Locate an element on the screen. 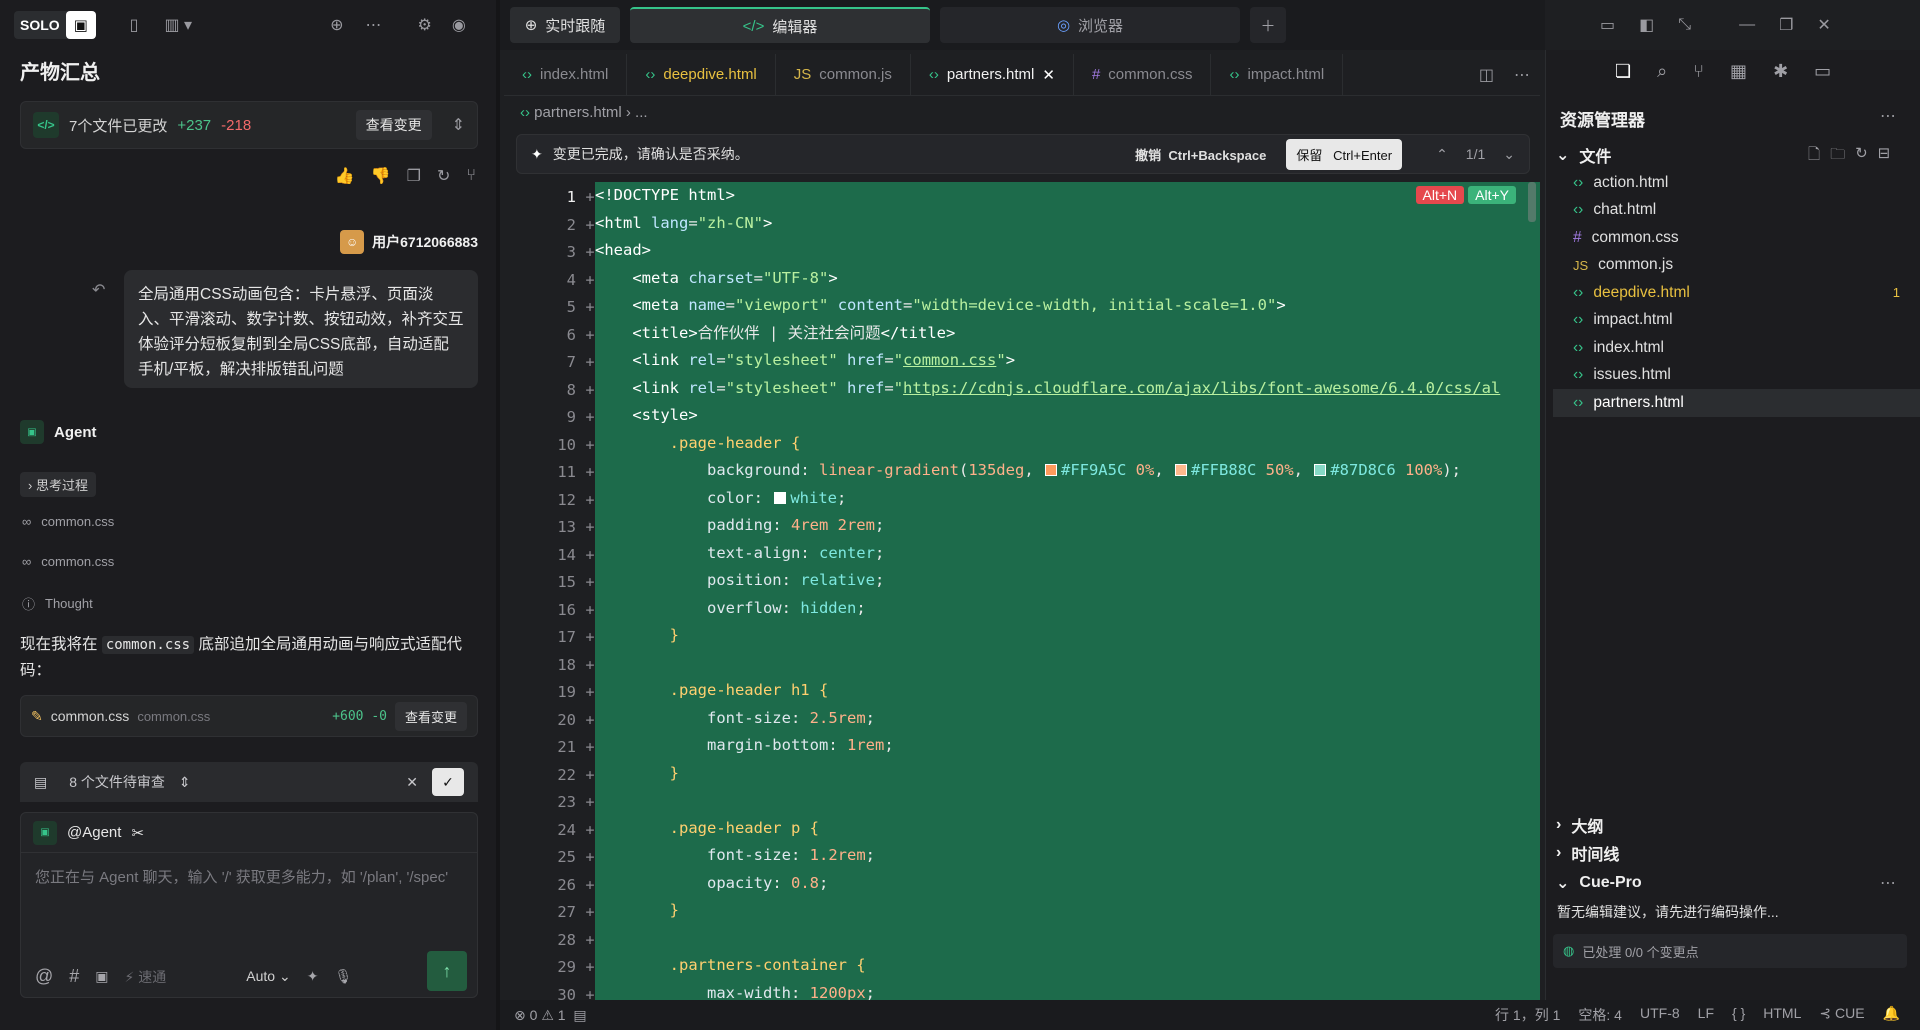  send-button: ↑ is located at coordinates (447, 971).